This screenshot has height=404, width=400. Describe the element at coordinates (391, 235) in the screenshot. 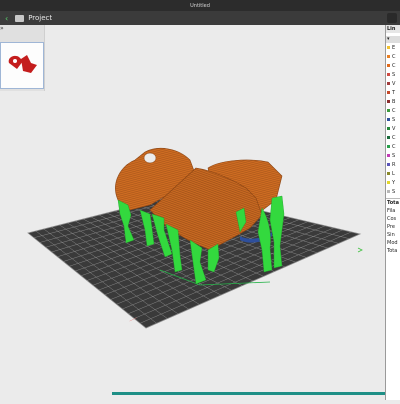

I see `stat-line: Sin` at that location.